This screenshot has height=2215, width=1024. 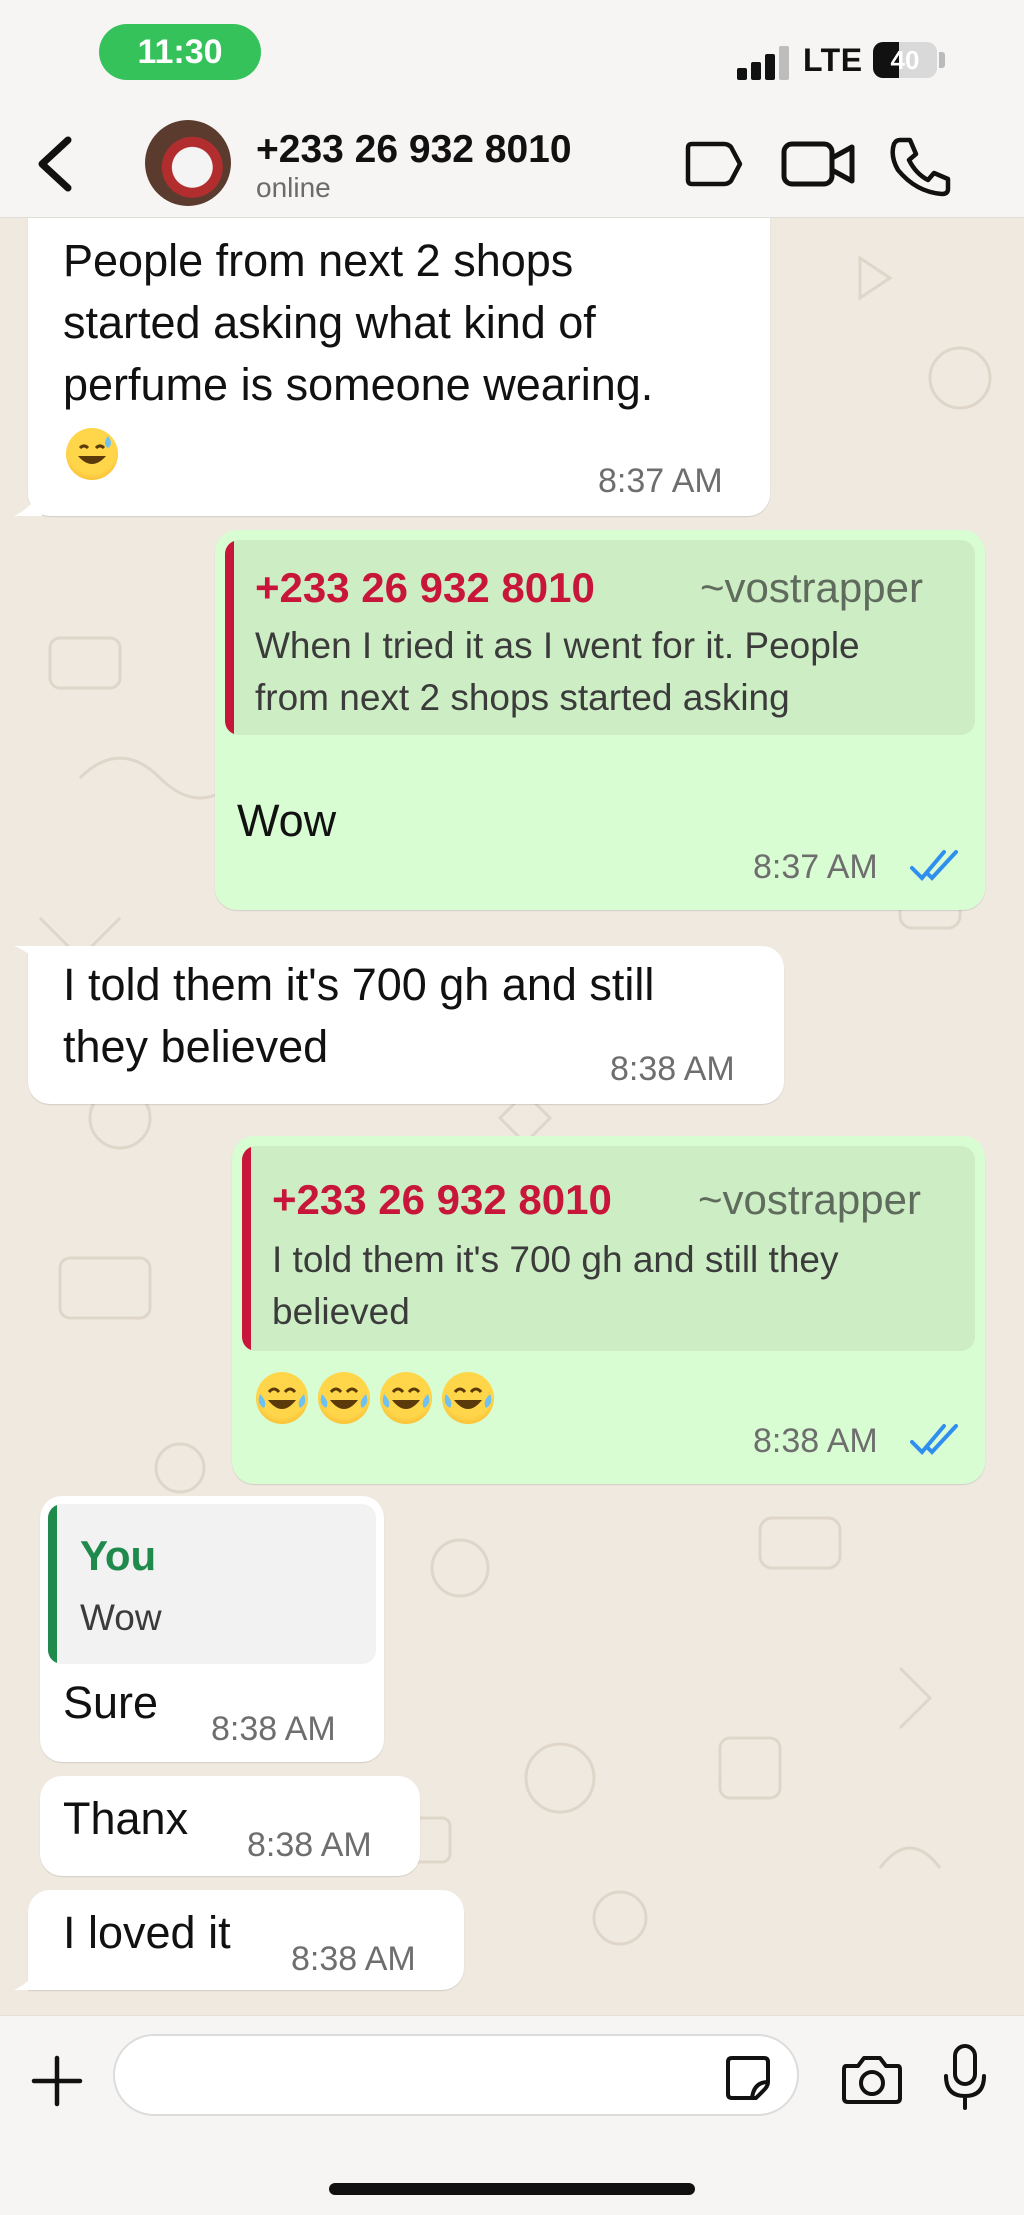 I want to click on quoted-sender-name: You, so click(x=118, y=1555).